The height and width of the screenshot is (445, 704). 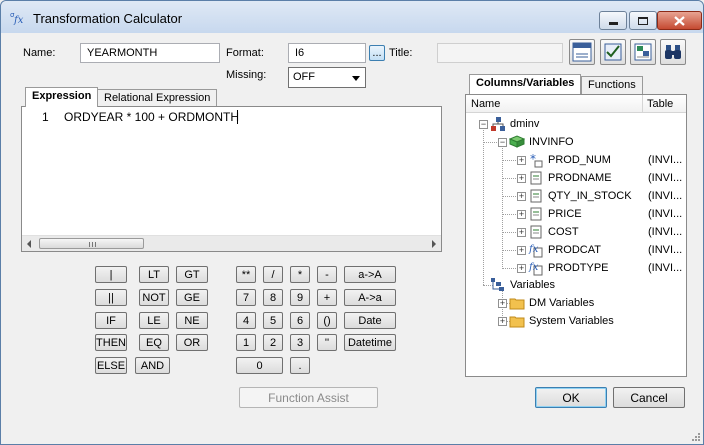 What do you see at coordinates (327, 77) in the screenshot?
I see `missing-select: OFF` at bounding box center [327, 77].